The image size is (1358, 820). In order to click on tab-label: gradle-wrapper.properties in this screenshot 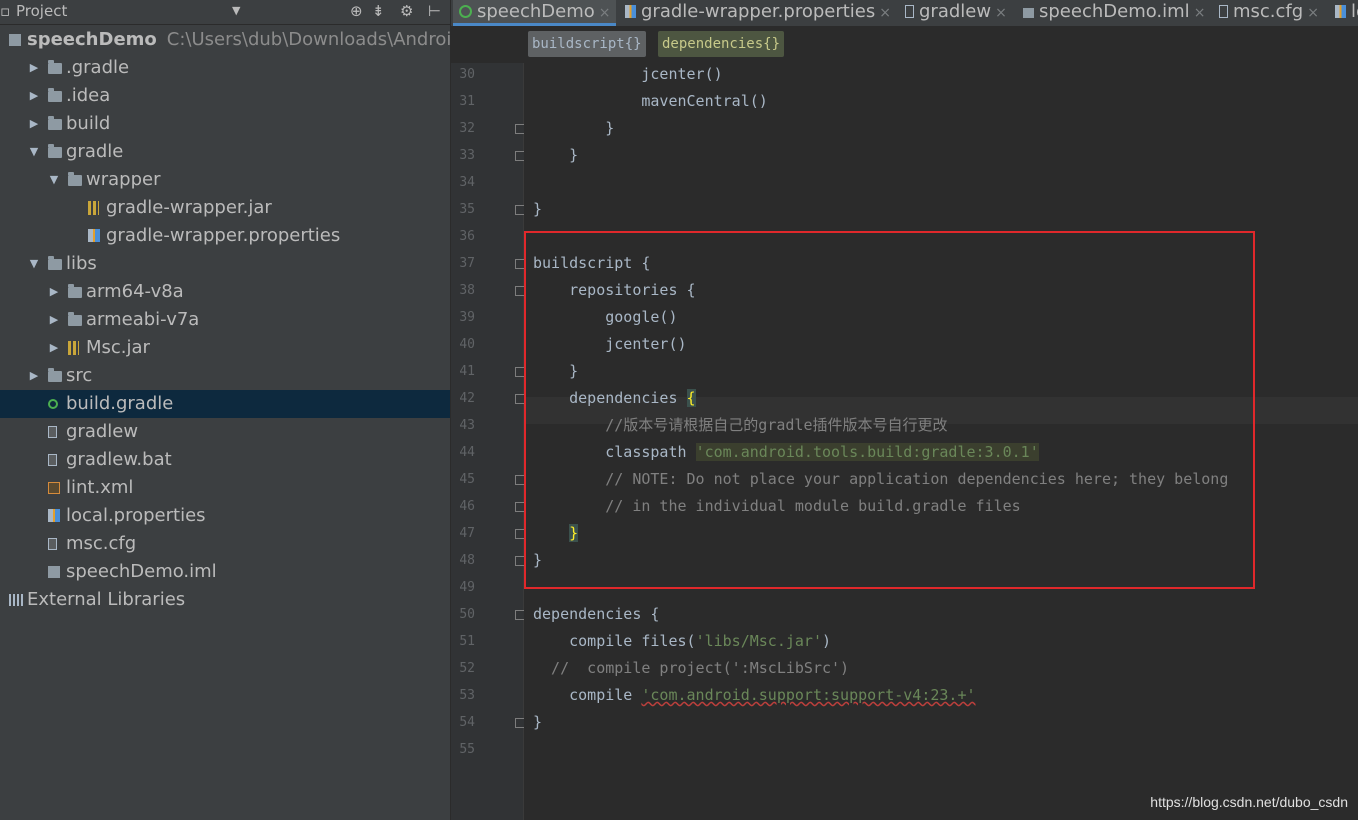, I will do `click(758, 11)`.